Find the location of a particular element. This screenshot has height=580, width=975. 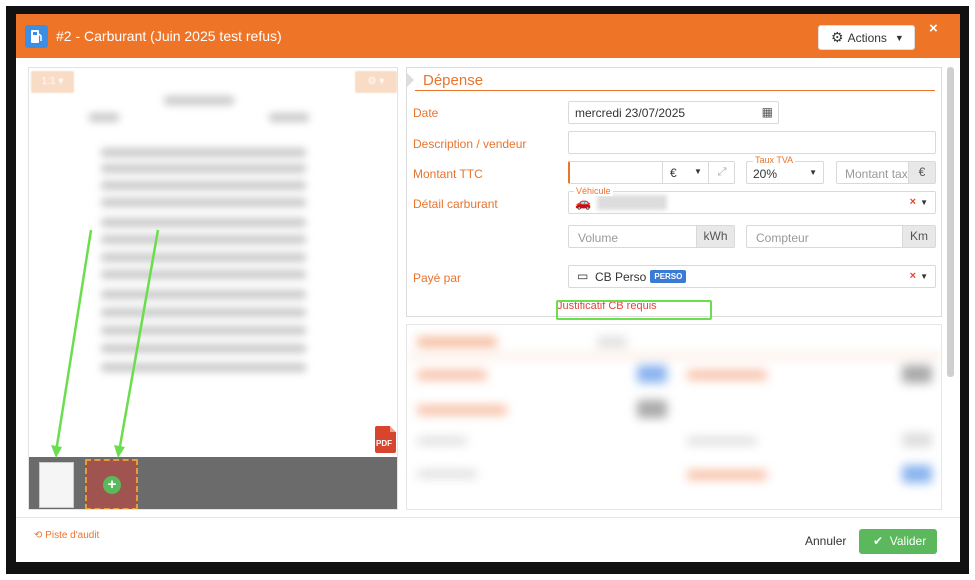

expand-icon: ⤢ is located at coordinates (721, 172).